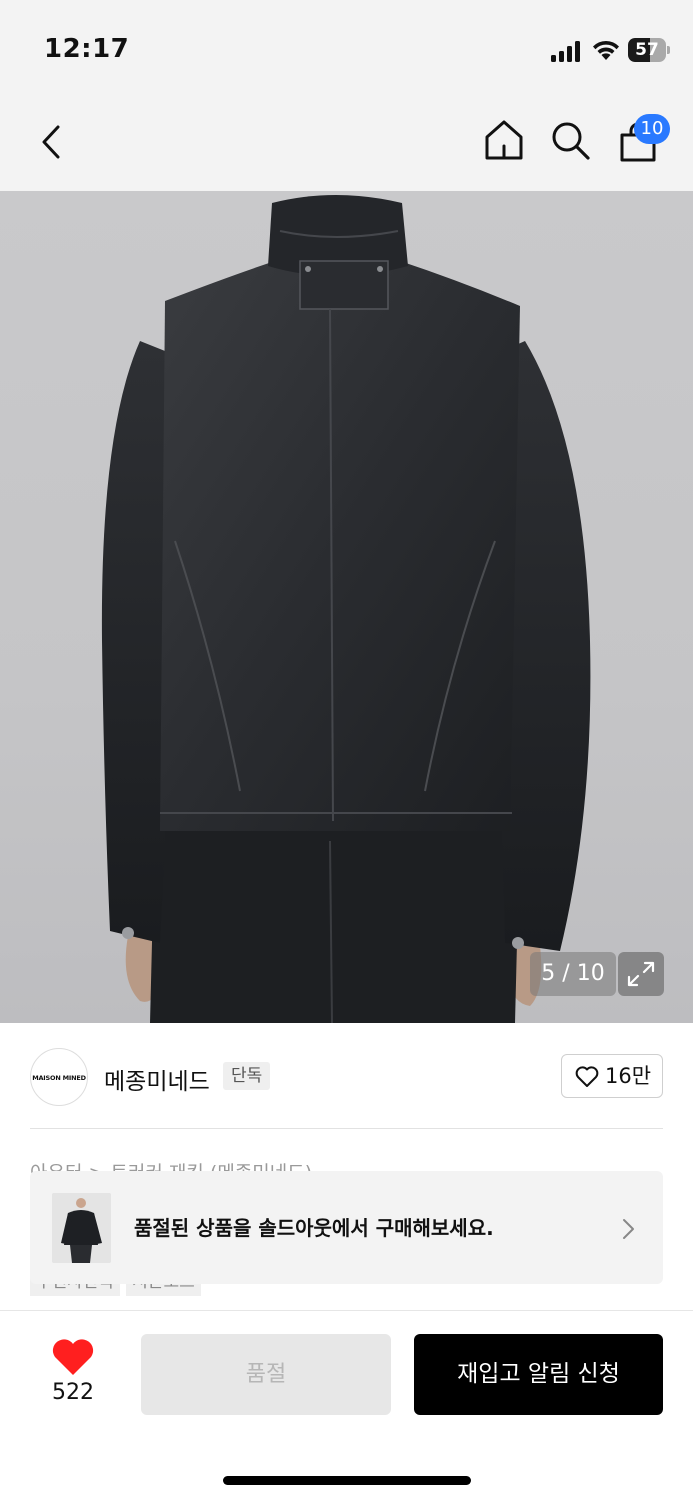  What do you see at coordinates (346, 1128) in the screenshot?
I see `divider` at bounding box center [346, 1128].